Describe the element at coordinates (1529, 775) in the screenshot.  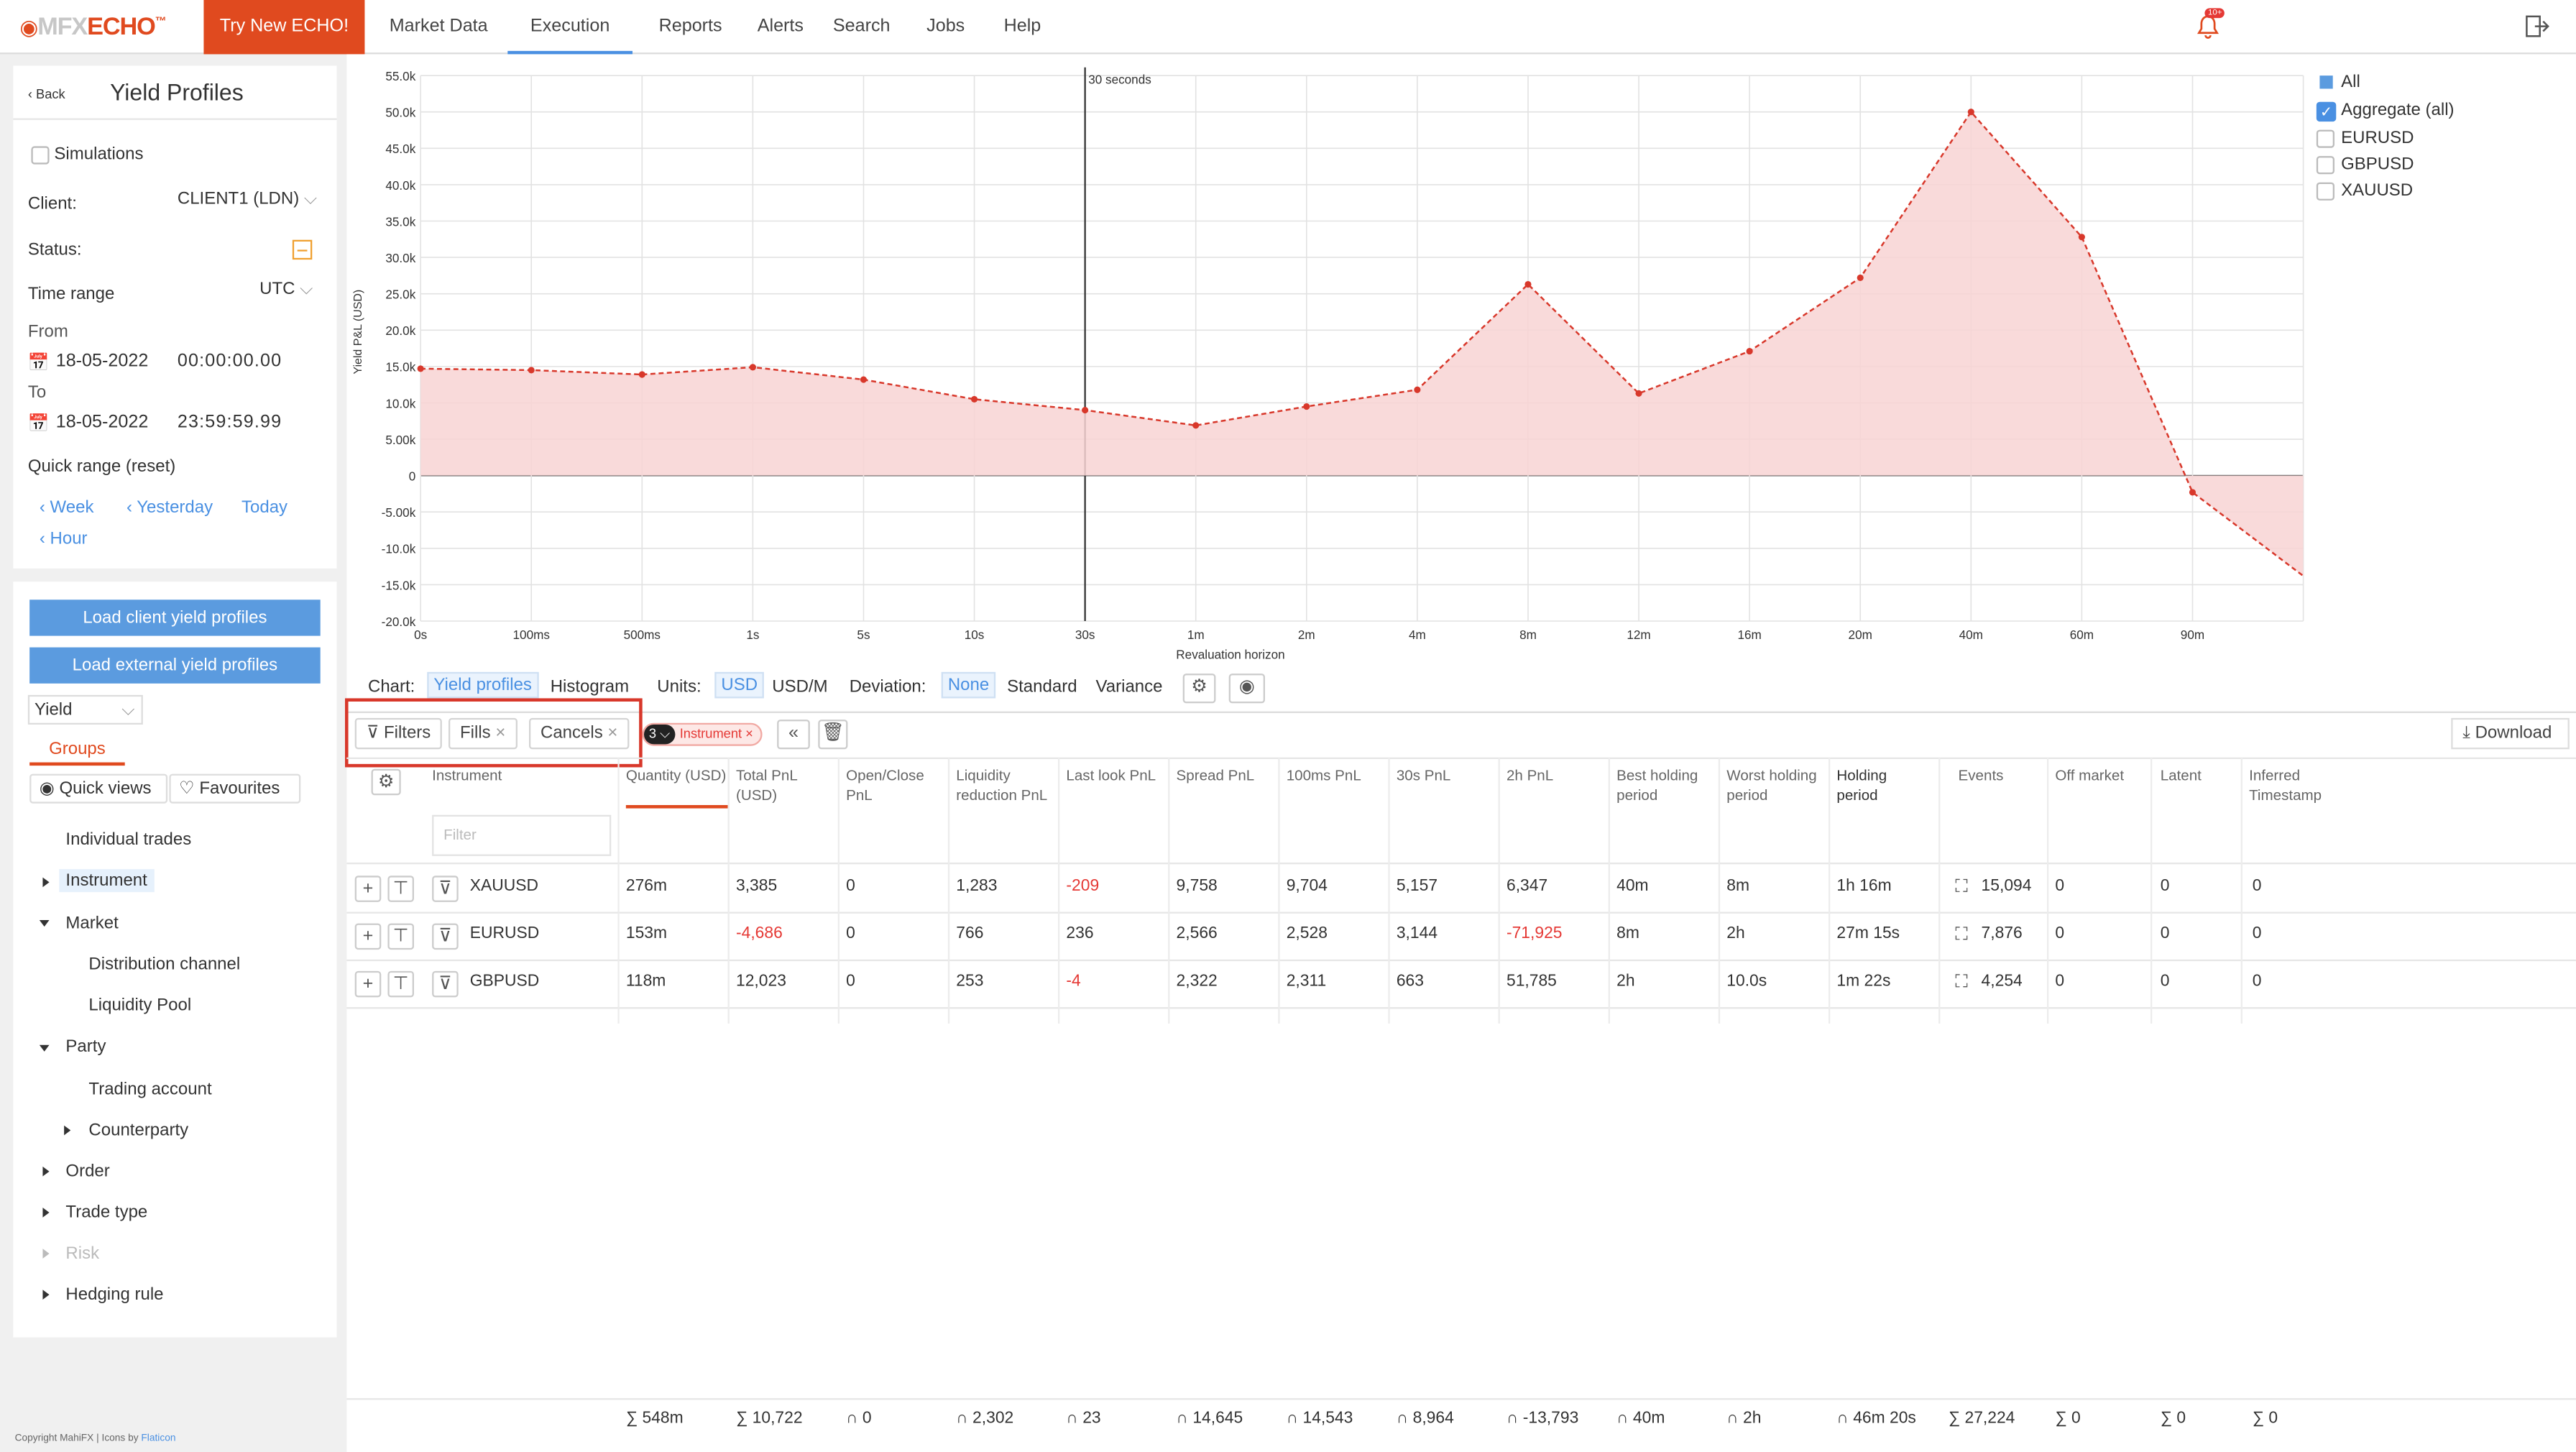
I see `col-header-2h-pnl: 2h PnL` at that location.